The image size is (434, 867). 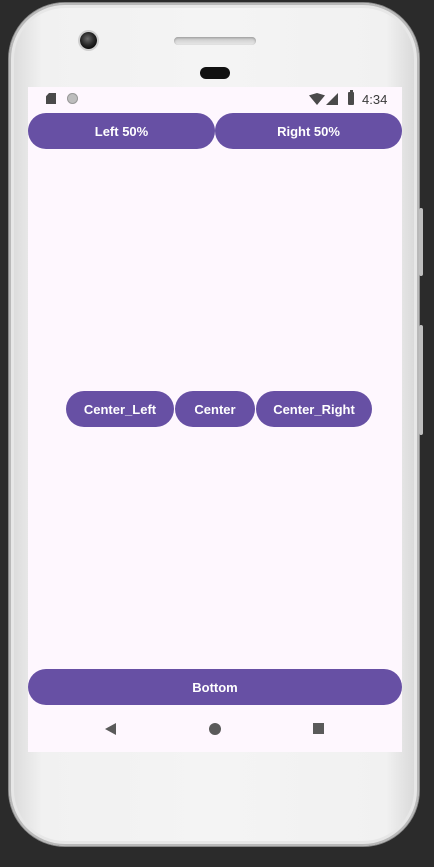 What do you see at coordinates (121, 131) in the screenshot?
I see `left-50-button: Left 50%` at bounding box center [121, 131].